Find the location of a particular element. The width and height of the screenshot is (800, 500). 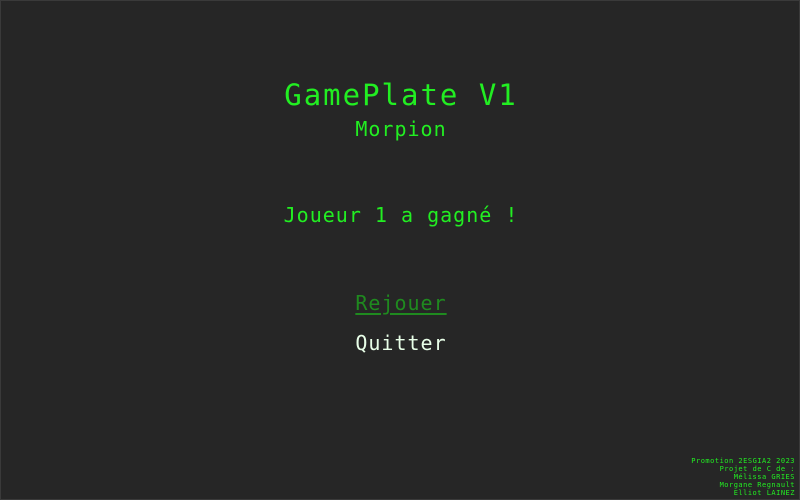

credits-line: Morgane Regnault is located at coordinates (757, 485).